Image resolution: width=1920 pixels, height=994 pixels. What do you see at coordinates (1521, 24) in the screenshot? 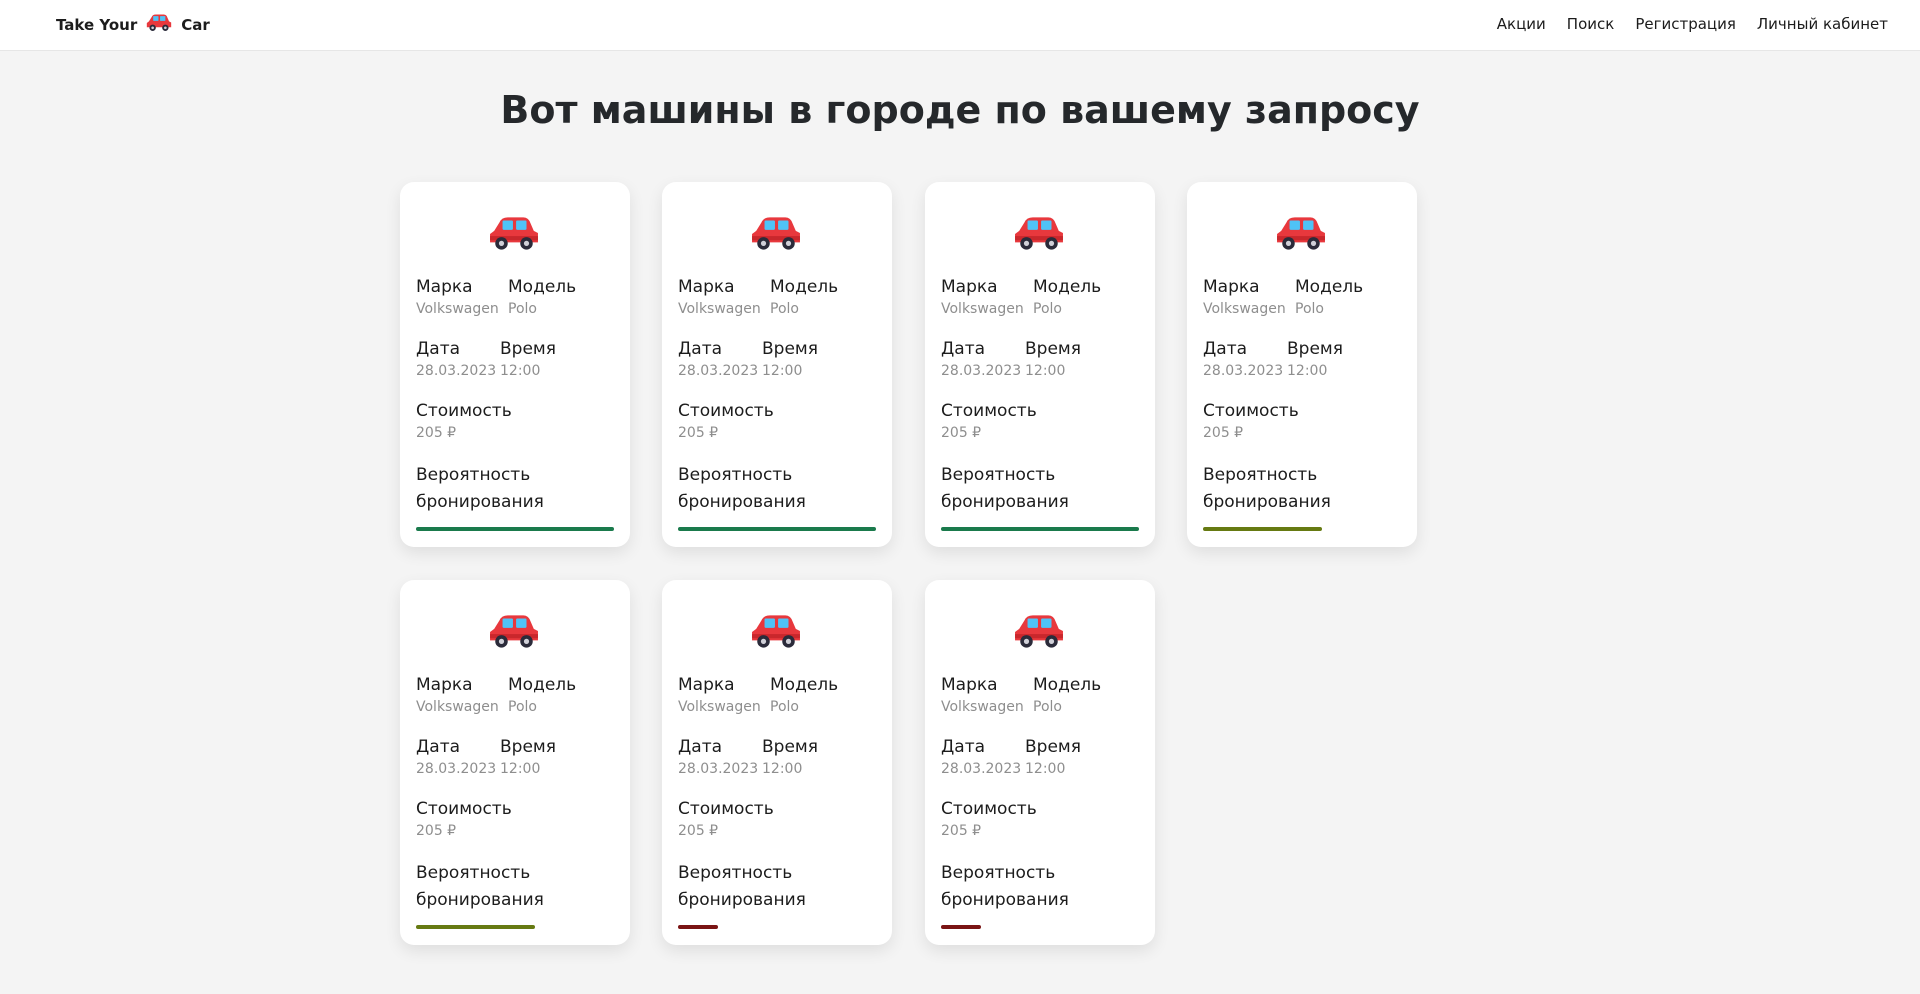
I see `nav-link-promotions: Акции` at bounding box center [1521, 24].